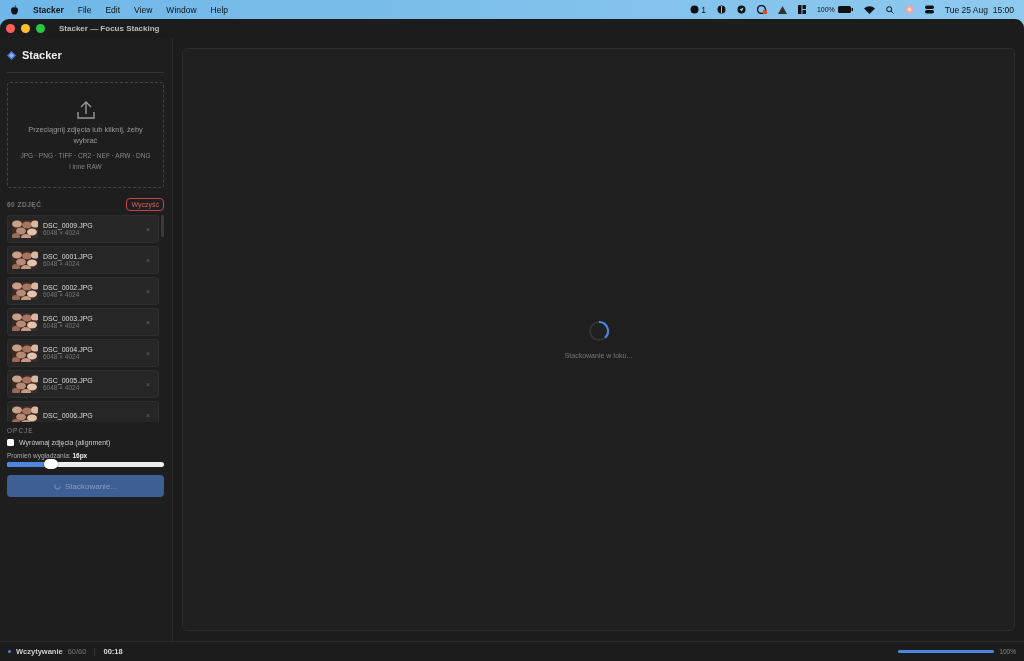  Describe the element at coordinates (721, 9) in the screenshot. I see `half-circle-icon` at that location.